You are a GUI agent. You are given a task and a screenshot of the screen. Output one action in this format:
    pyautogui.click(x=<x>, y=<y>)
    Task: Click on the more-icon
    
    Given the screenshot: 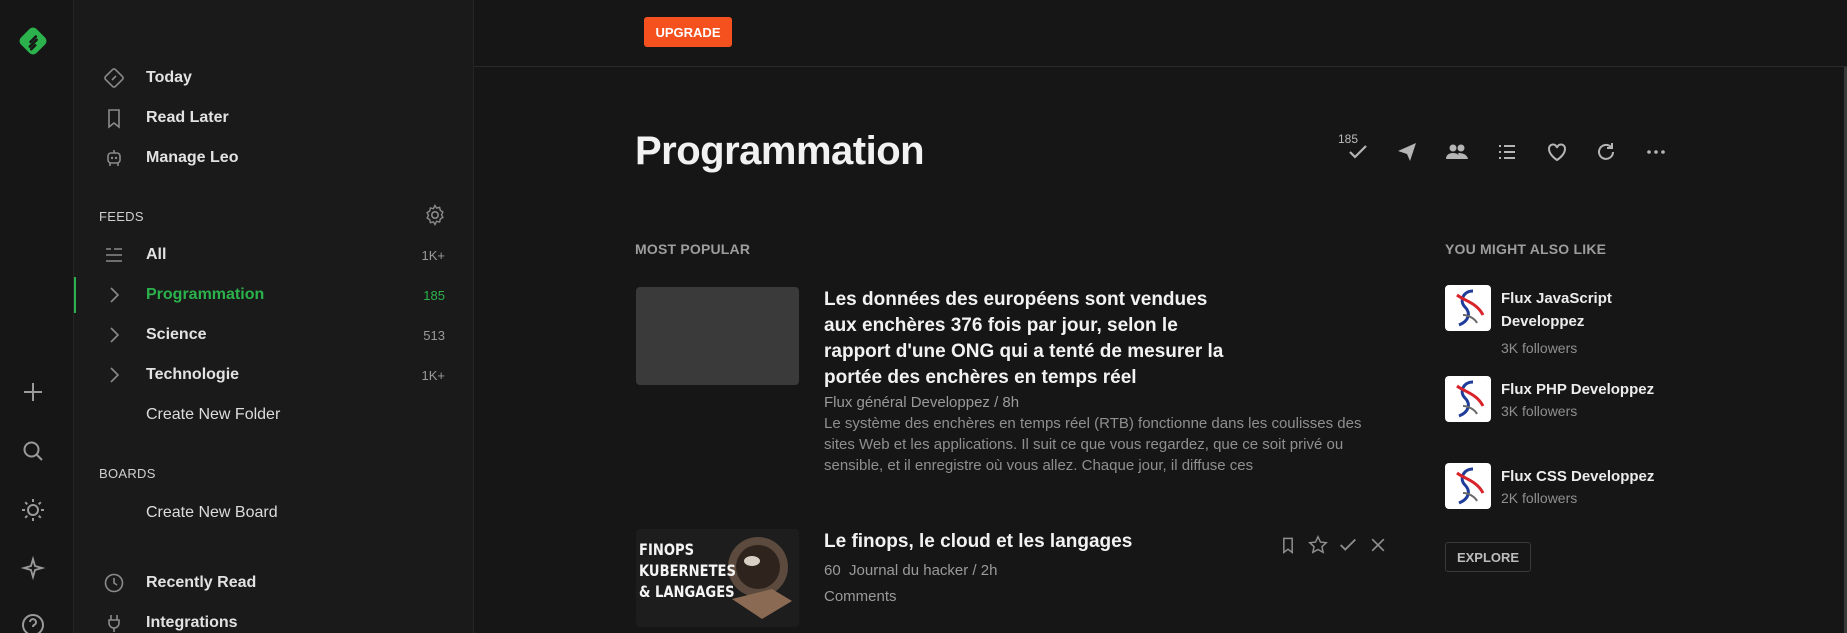 What is the action you would take?
    pyautogui.click(x=1656, y=152)
    